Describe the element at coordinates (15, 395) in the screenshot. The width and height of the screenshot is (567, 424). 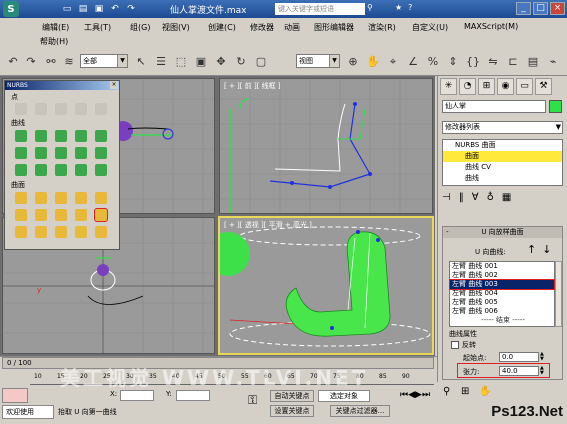
I see `maxscript-listener` at that location.